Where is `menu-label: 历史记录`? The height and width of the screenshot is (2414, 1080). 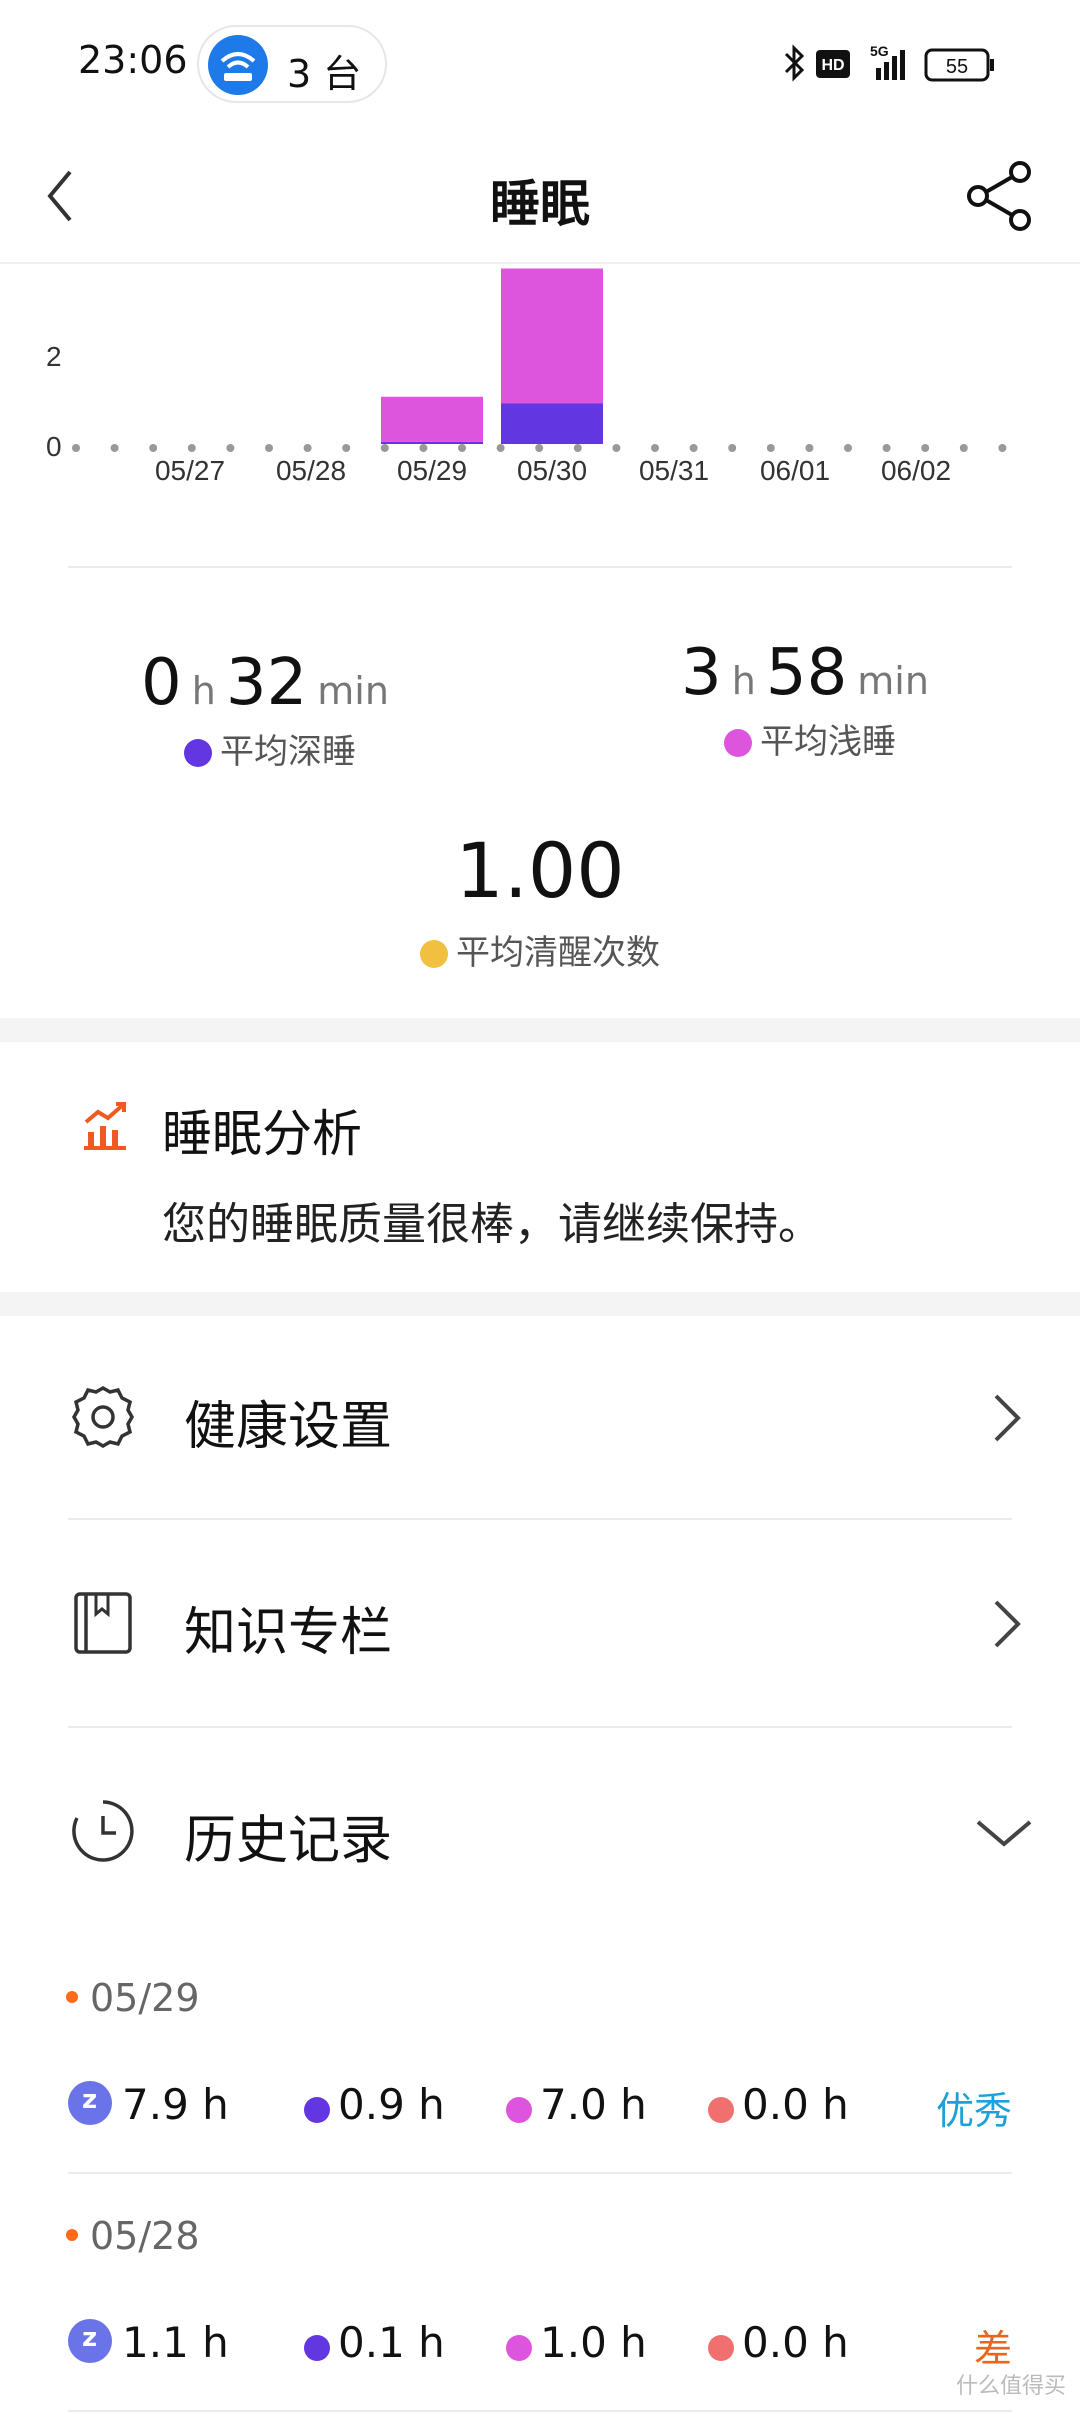 menu-label: 历史记录 is located at coordinates (288, 1841).